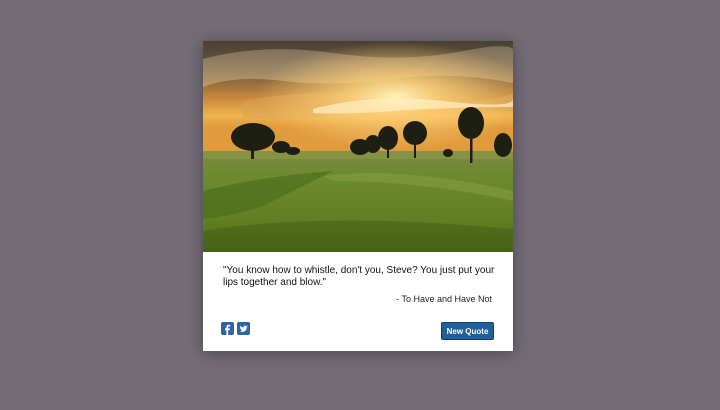 The height and width of the screenshot is (410, 720). I want to click on social-share, so click(235, 328).